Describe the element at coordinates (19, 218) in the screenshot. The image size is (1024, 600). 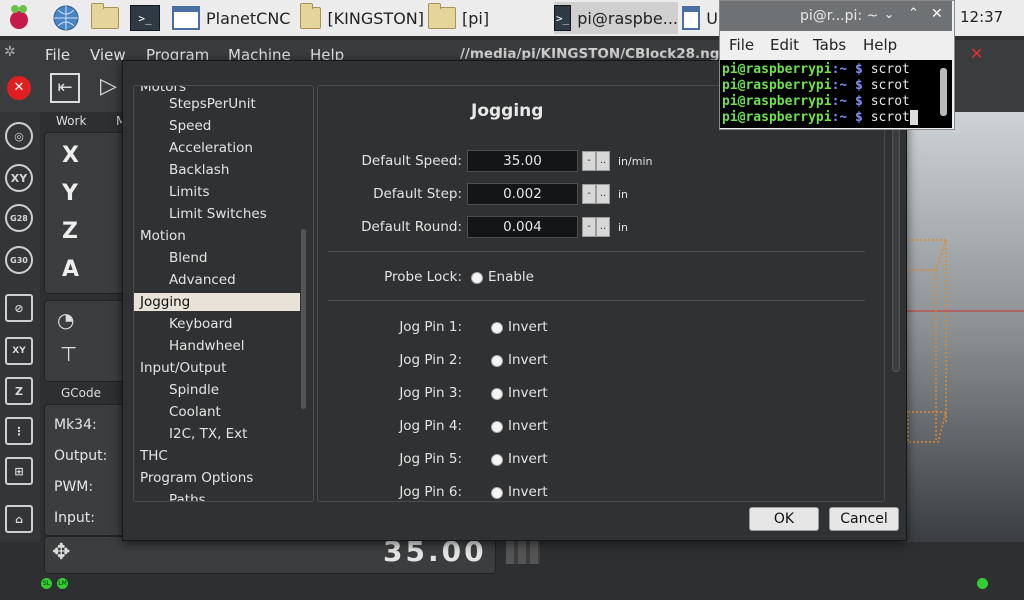
I see `g28-icon: G28` at that location.